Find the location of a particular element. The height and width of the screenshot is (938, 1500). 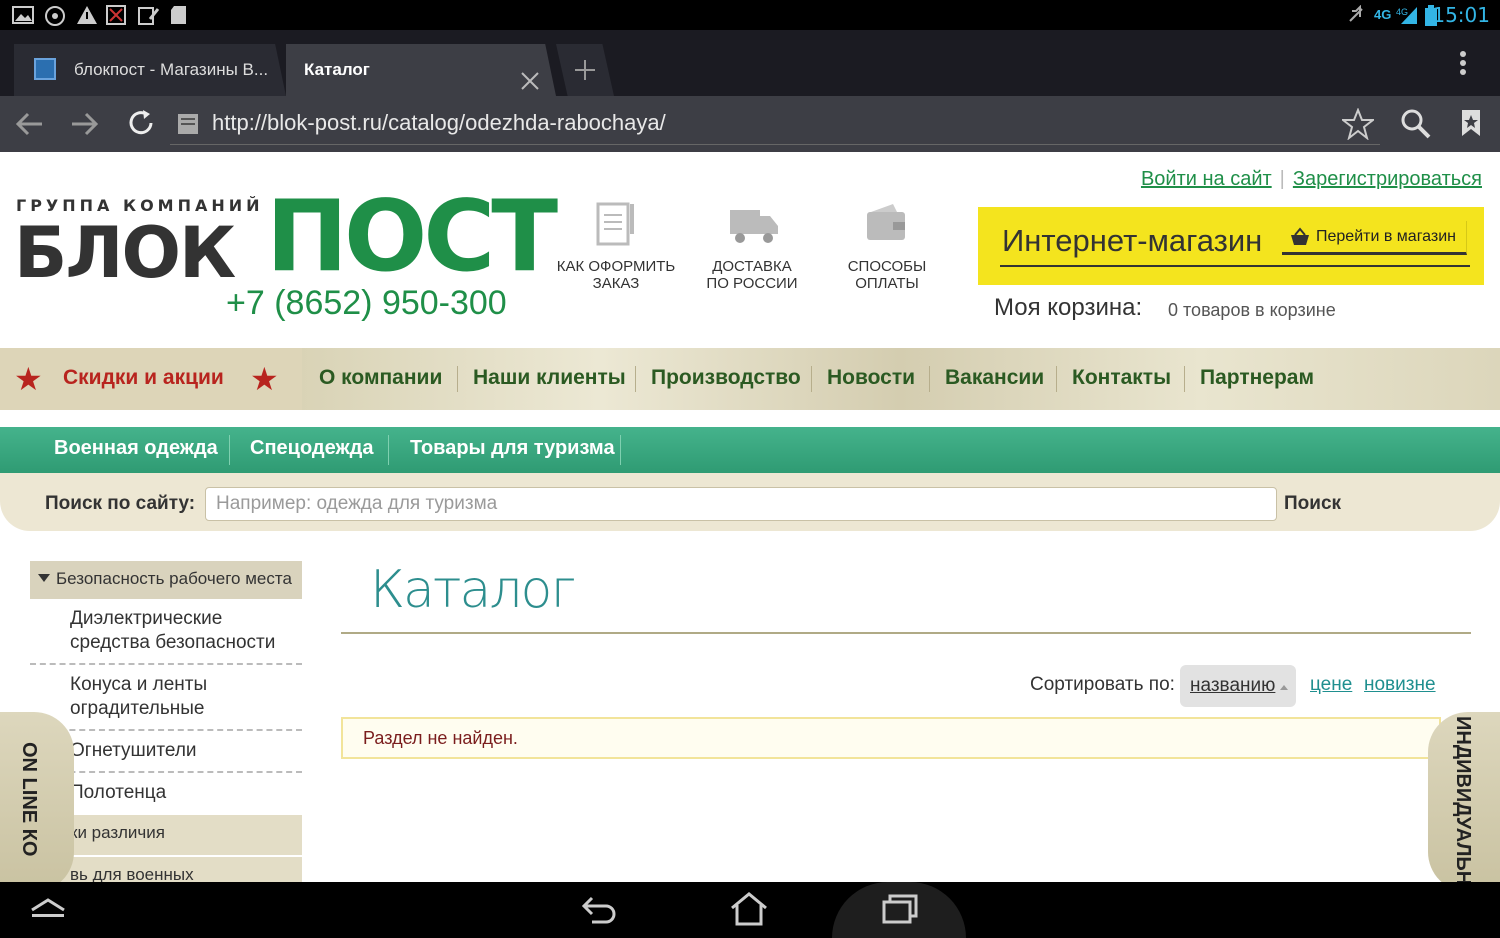

sidebar-category-workplace-safety: Безопасность рабочего места is located at coordinates (166, 580).